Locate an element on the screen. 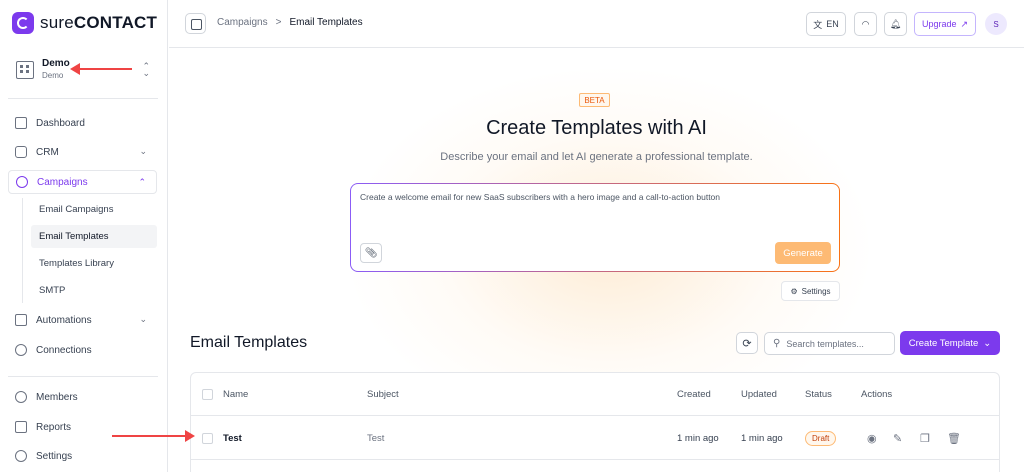 This screenshot has height=472, width=1024. dashboard-icon is located at coordinates (21, 123).